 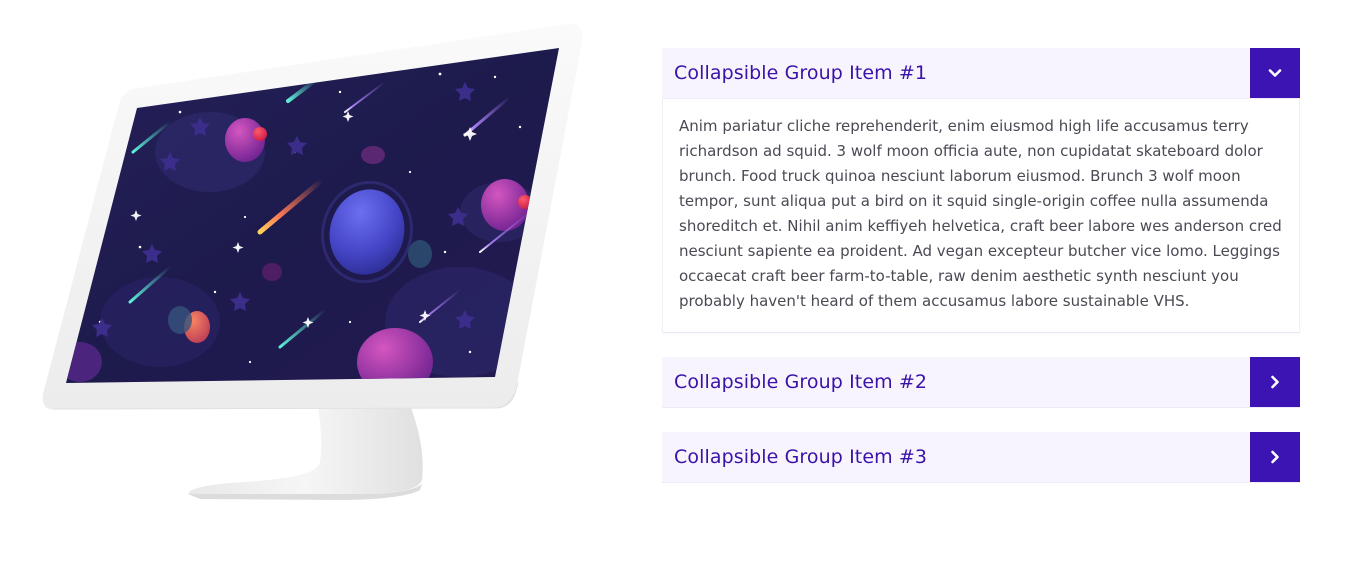 I want to click on chevron-down-icon, so click(x=1275, y=73).